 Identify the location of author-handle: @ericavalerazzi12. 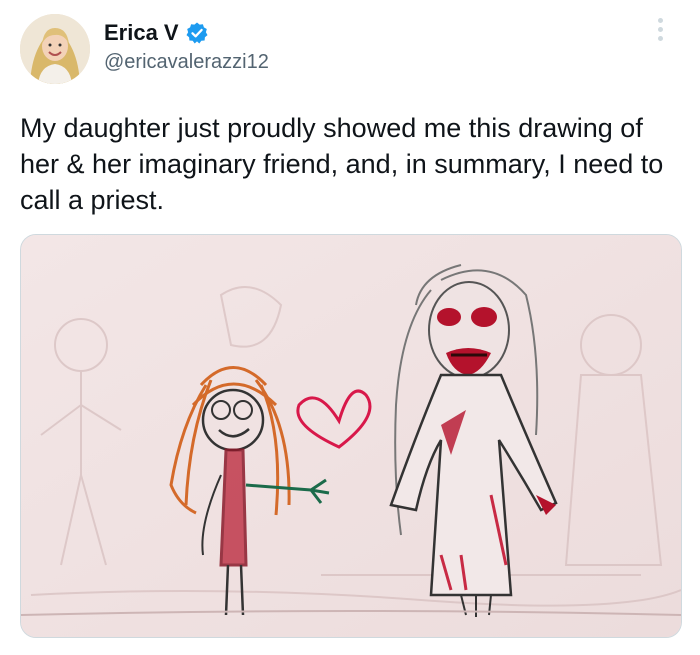
(186, 62).